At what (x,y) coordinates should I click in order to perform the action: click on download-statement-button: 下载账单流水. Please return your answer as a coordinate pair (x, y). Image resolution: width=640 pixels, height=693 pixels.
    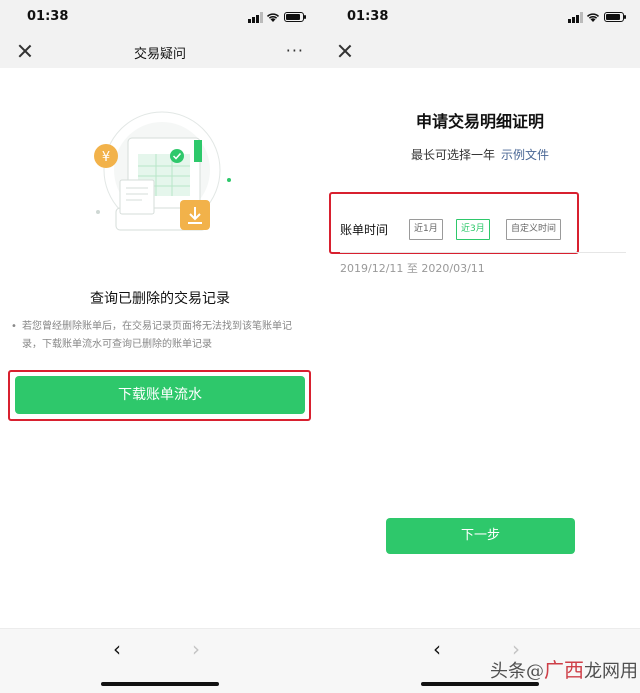
    Looking at the image, I should click on (160, 395).